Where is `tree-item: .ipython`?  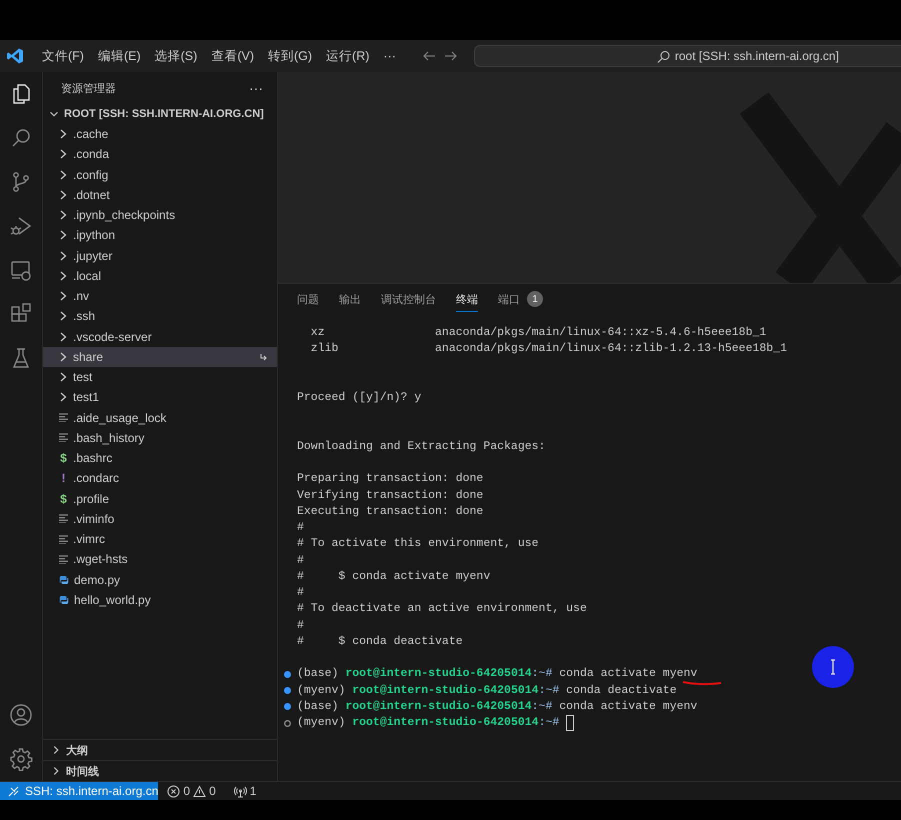 tree-item: .ipython is located at coordinates (160, 235).